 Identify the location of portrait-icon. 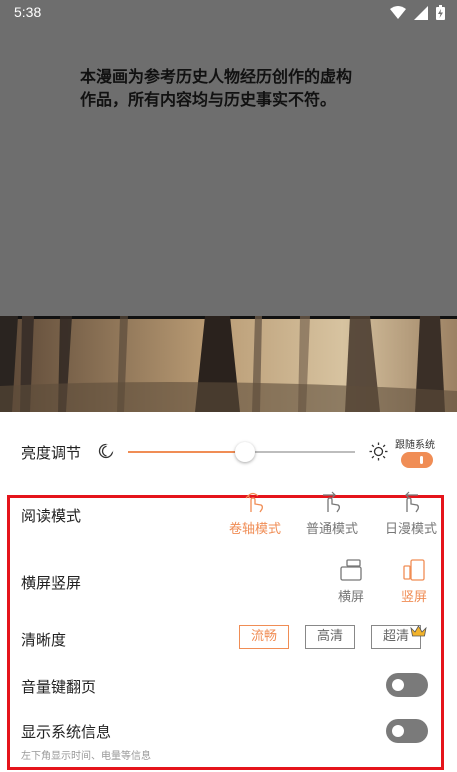
(414, 570).